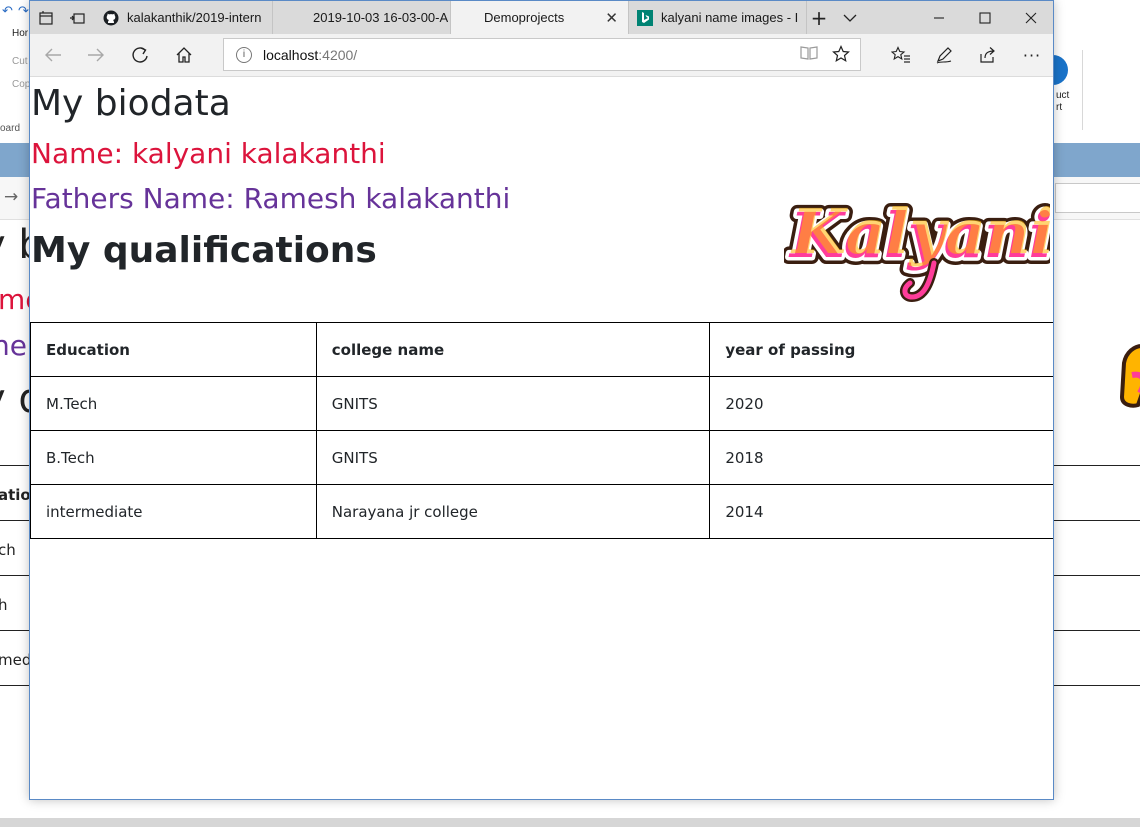 The image size is (1140, 827). What do you see at coordinates (173, 511) in the screenshot?
I see `education-cell: intermediate` at bounding box center [173, 511].